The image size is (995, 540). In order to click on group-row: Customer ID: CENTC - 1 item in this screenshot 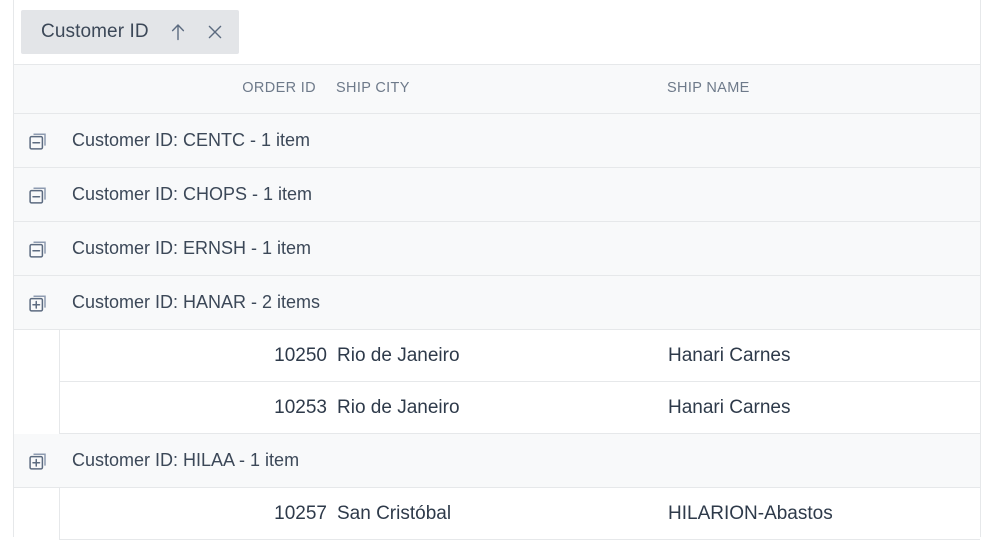, I will do `click(497, 141)`.